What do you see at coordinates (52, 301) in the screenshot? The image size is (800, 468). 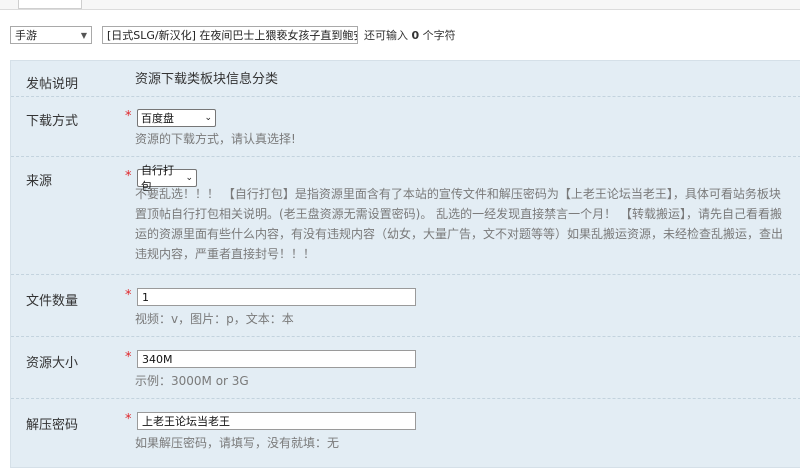 I see `file-count-label: 文件数量` at bounding box center [52, 301].